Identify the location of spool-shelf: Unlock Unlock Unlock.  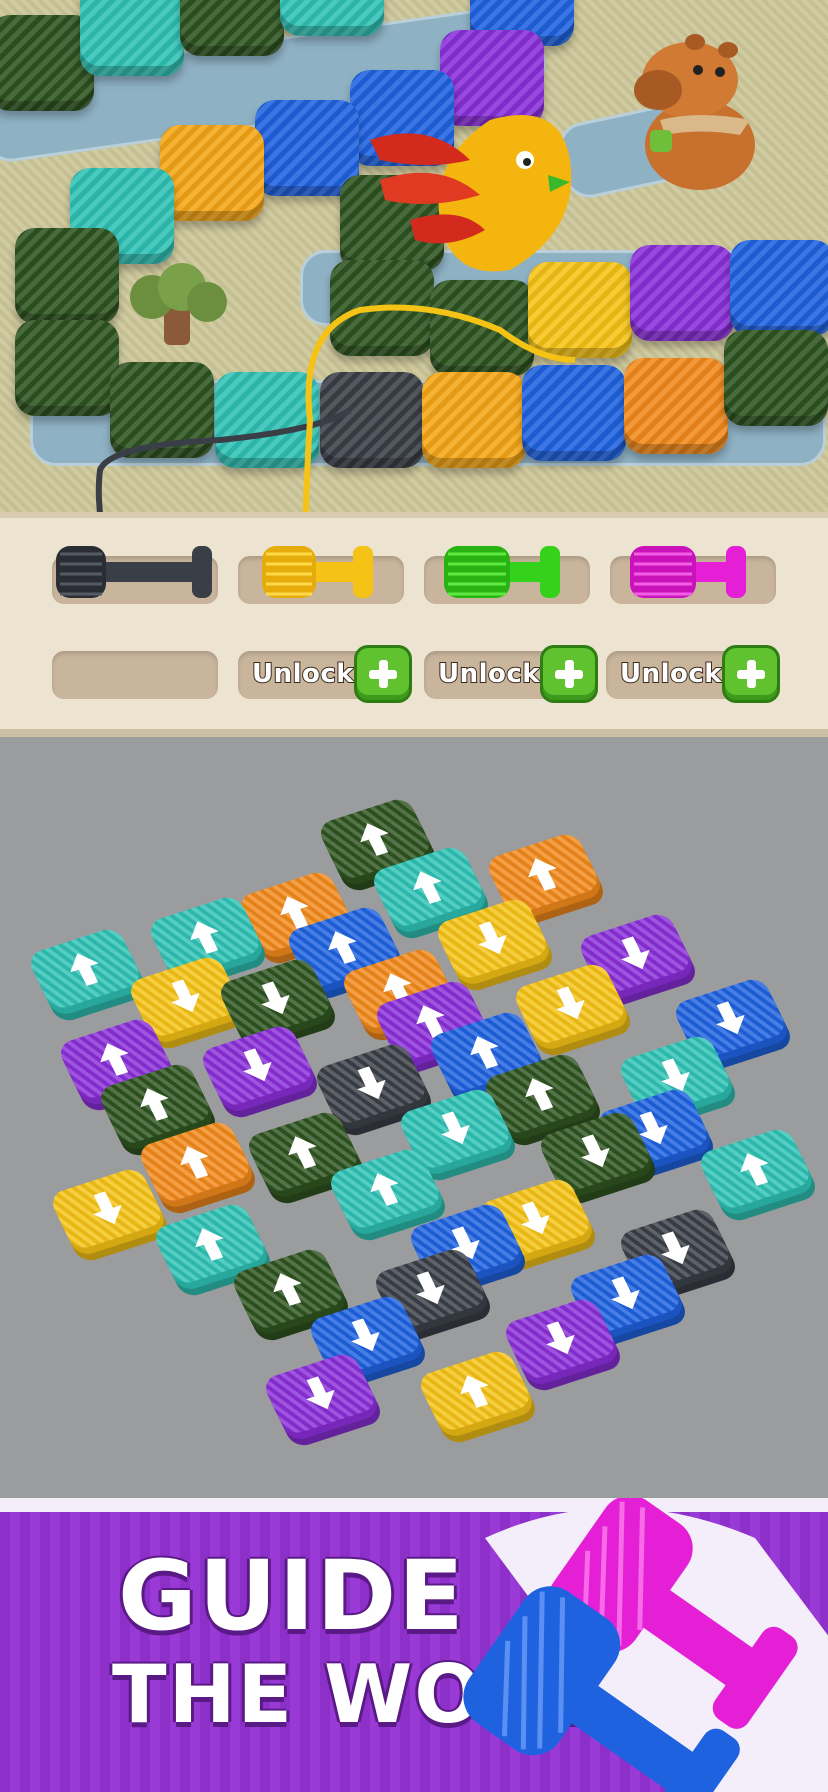
(414, 624).